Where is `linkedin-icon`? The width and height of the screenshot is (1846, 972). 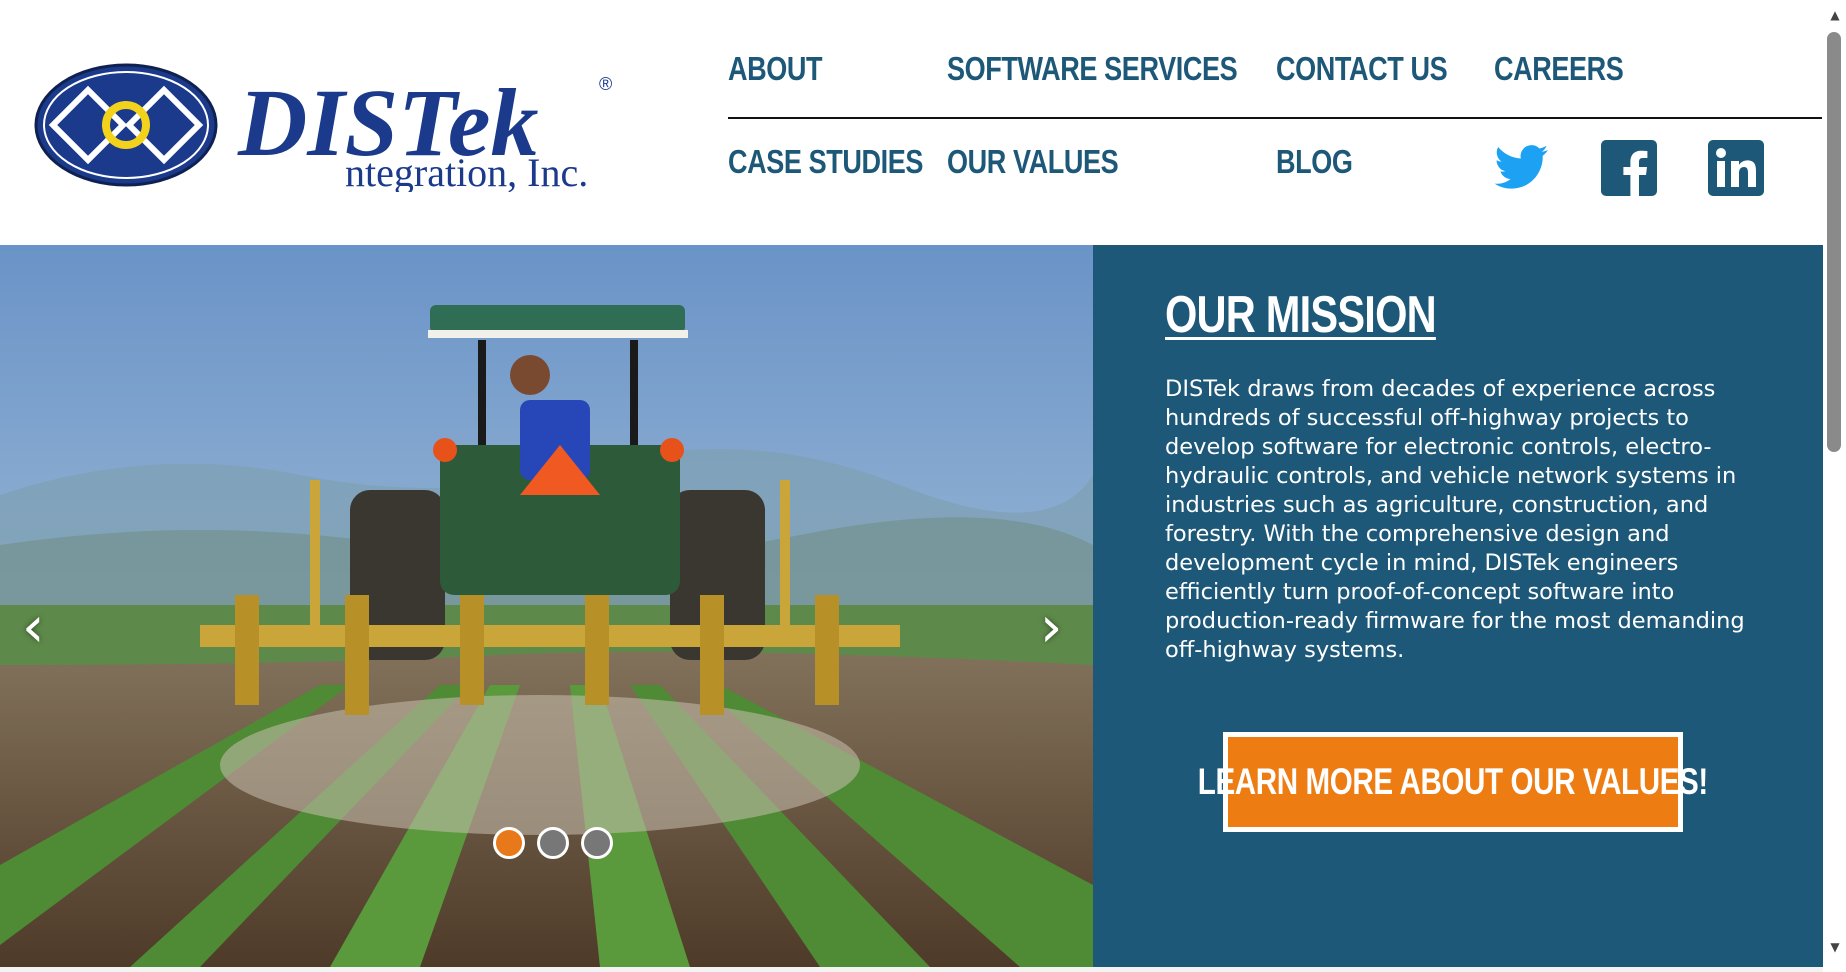 linkedin-icon is located at coordinates (1736, 168).